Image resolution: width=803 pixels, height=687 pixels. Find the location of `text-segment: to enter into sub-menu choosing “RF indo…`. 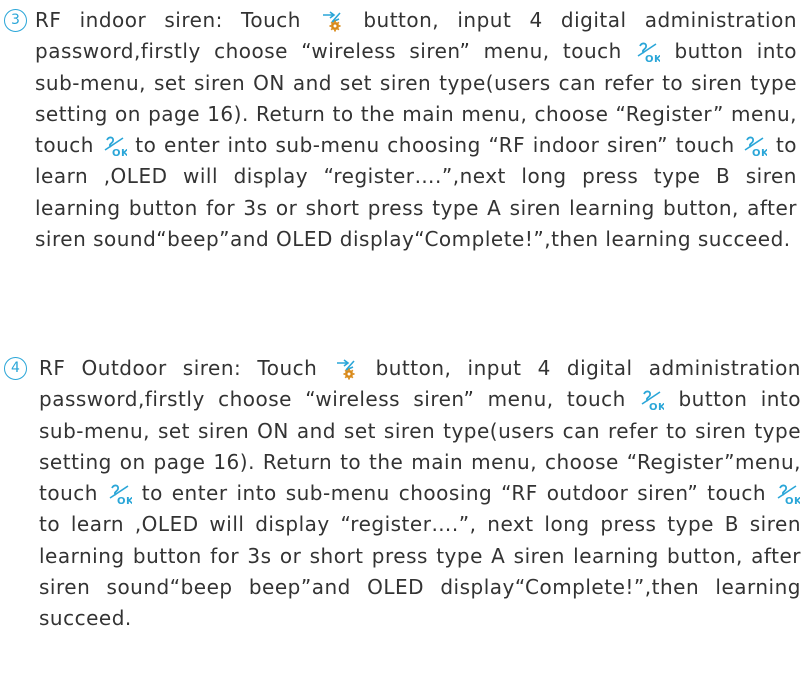

text-segment: to enter into sub-menu choosing “RF indo… is located at coordinates (435, 145).